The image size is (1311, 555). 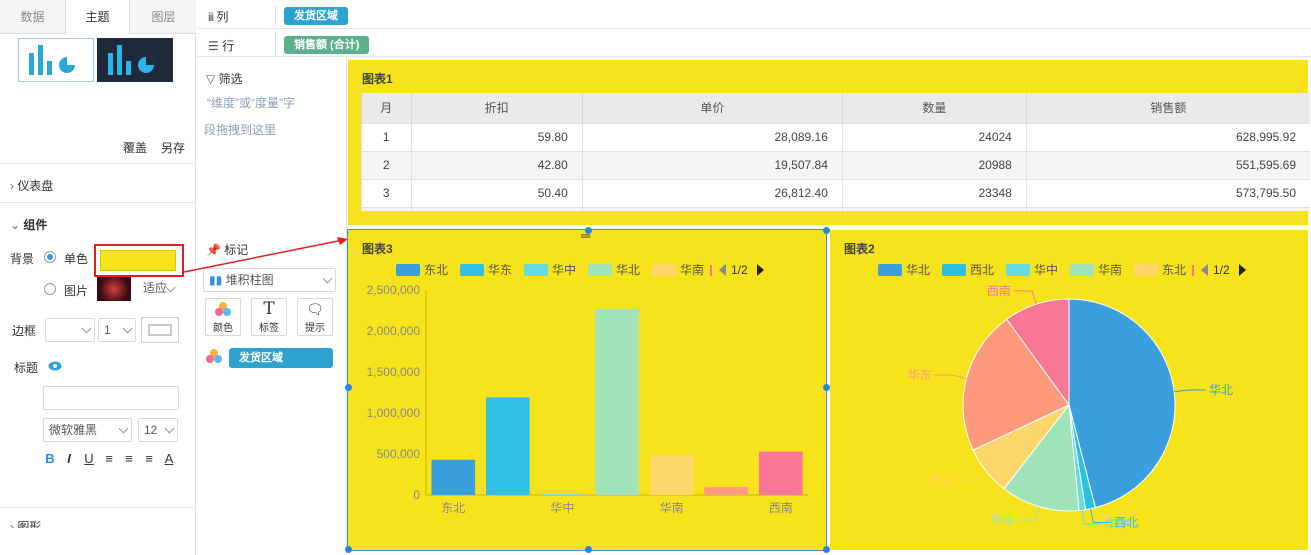 I want to click on table-header: 销售额, so click(x=1167, y=108).